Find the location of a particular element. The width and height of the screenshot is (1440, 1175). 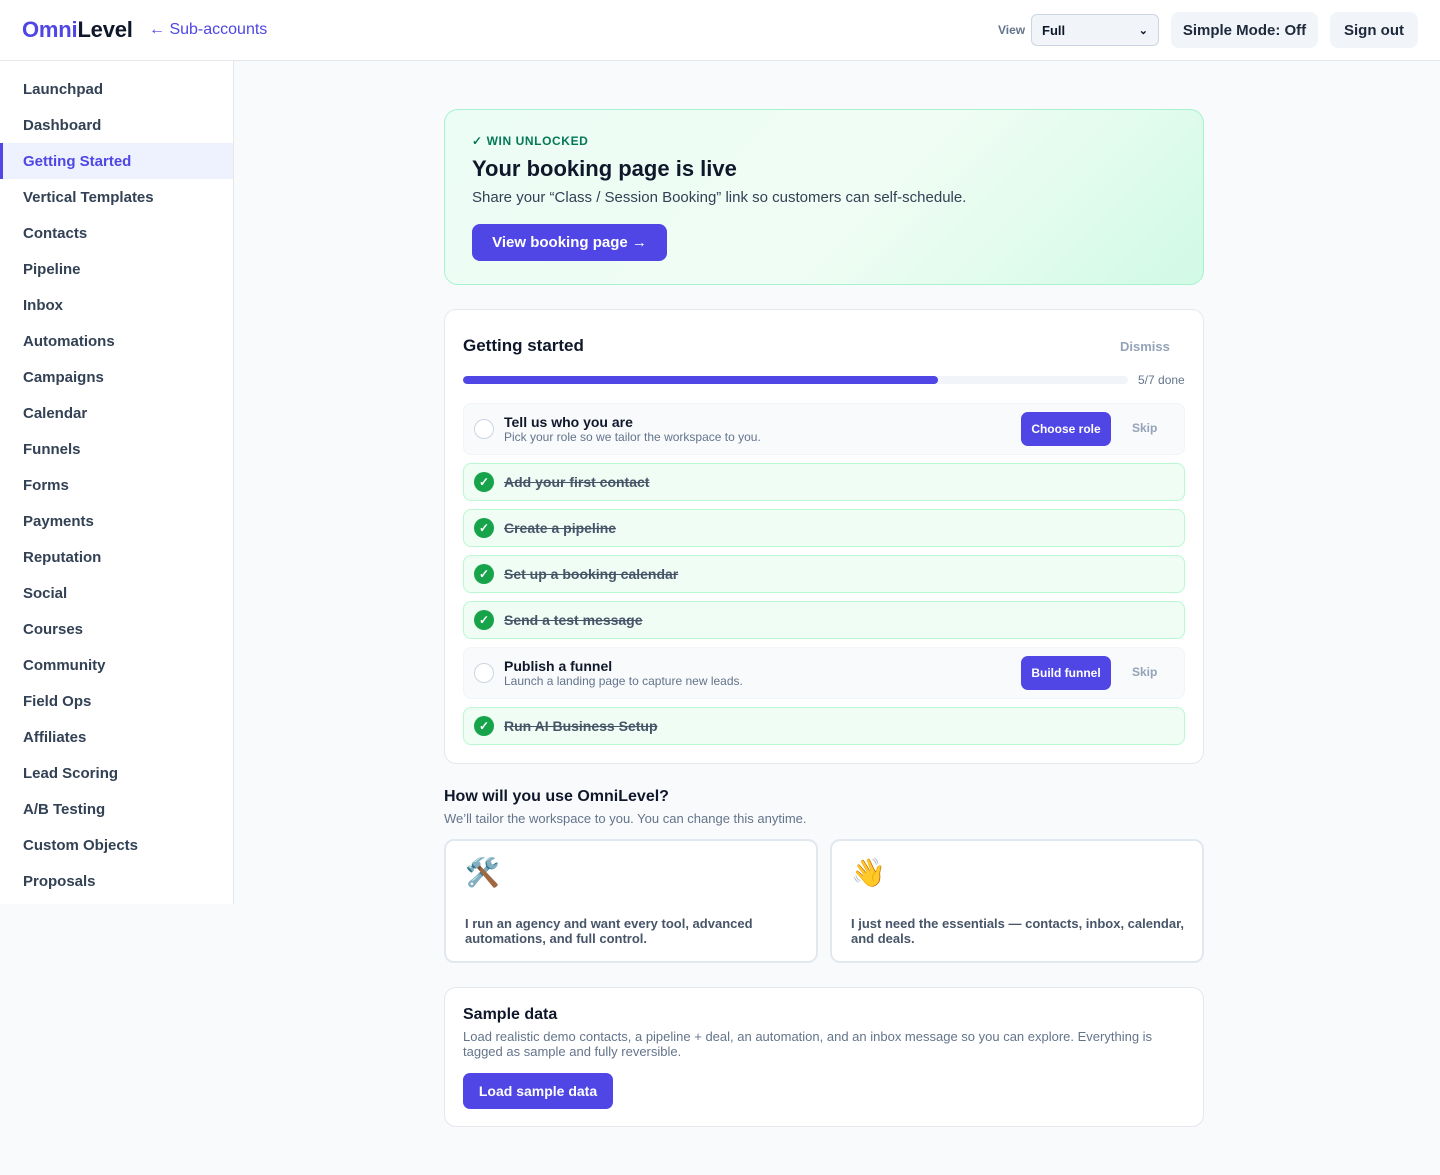

progress-count: 5/7 done is located at coordinates (1161, 380).